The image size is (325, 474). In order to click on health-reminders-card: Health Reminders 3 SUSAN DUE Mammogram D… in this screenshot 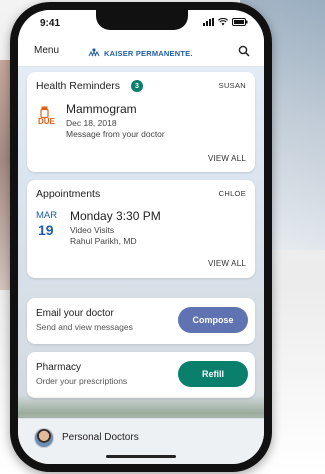, I will do `click(141, 122)`.